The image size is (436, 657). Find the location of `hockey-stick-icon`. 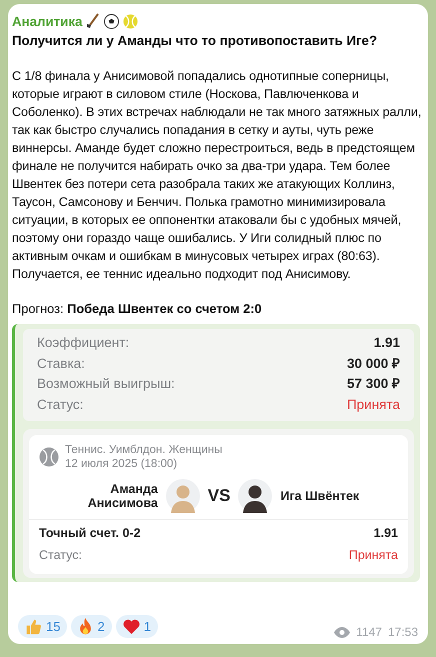

hockey-stick-icon is located at coordinates (93, 21).